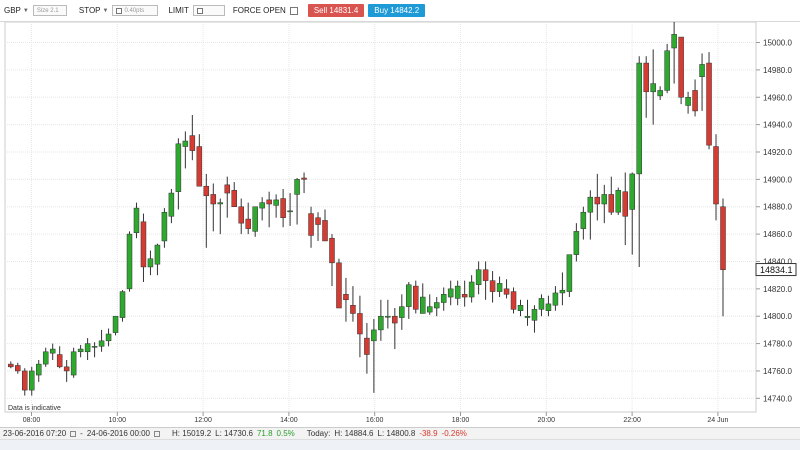  Describe the element at coordinates (461, 420) in the screenshot. I see `x-tick-label: 18:00` at that location.